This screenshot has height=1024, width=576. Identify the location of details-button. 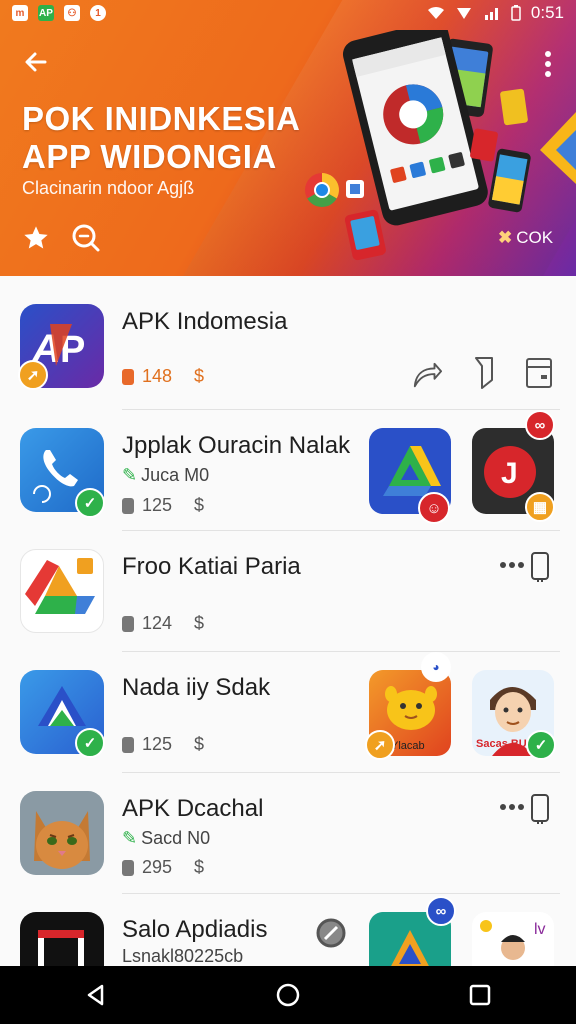
(539, 373).